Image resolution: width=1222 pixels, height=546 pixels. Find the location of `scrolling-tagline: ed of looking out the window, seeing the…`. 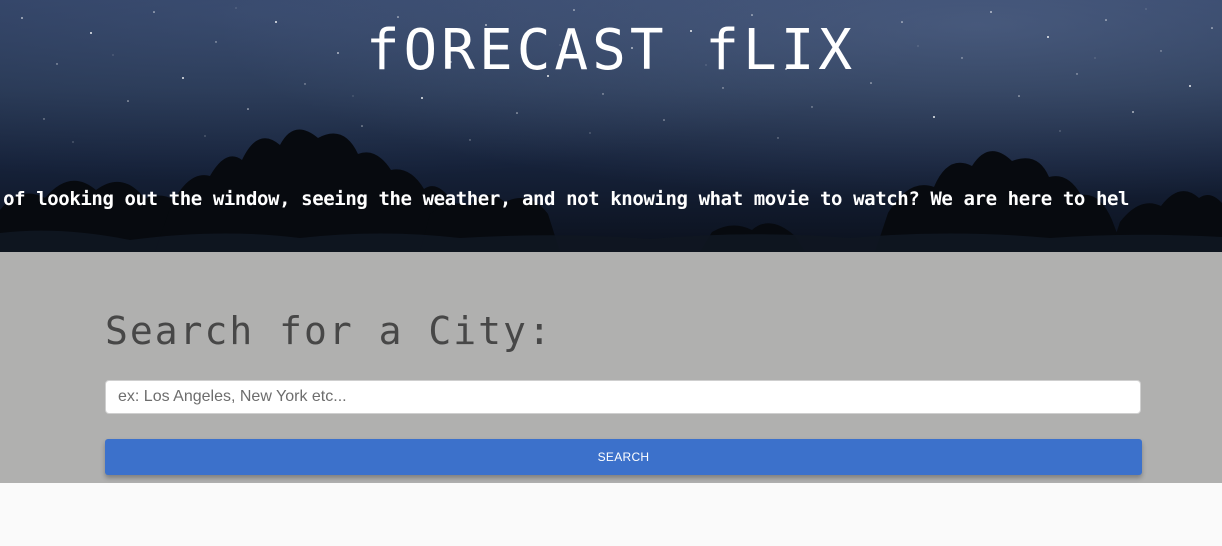

scrolling-tagline: ed of looking out the window, seeing the… is located at coordinates (565, 199).